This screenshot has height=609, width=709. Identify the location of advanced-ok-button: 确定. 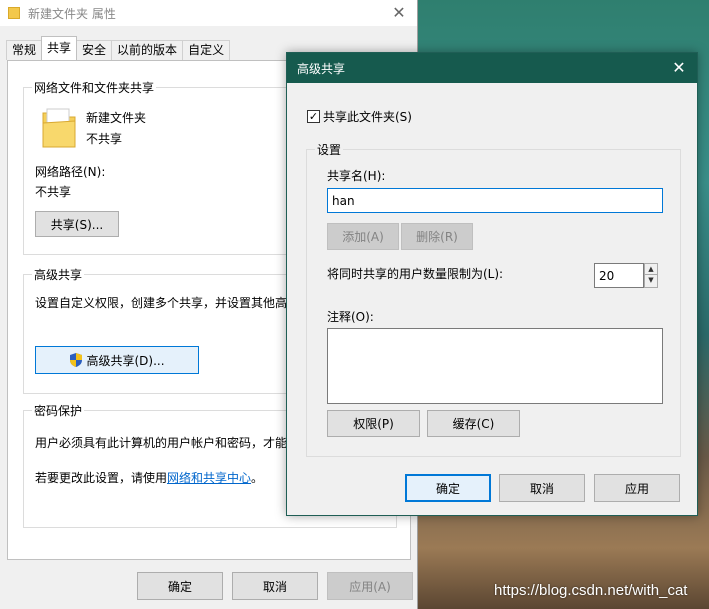
(448, 488).